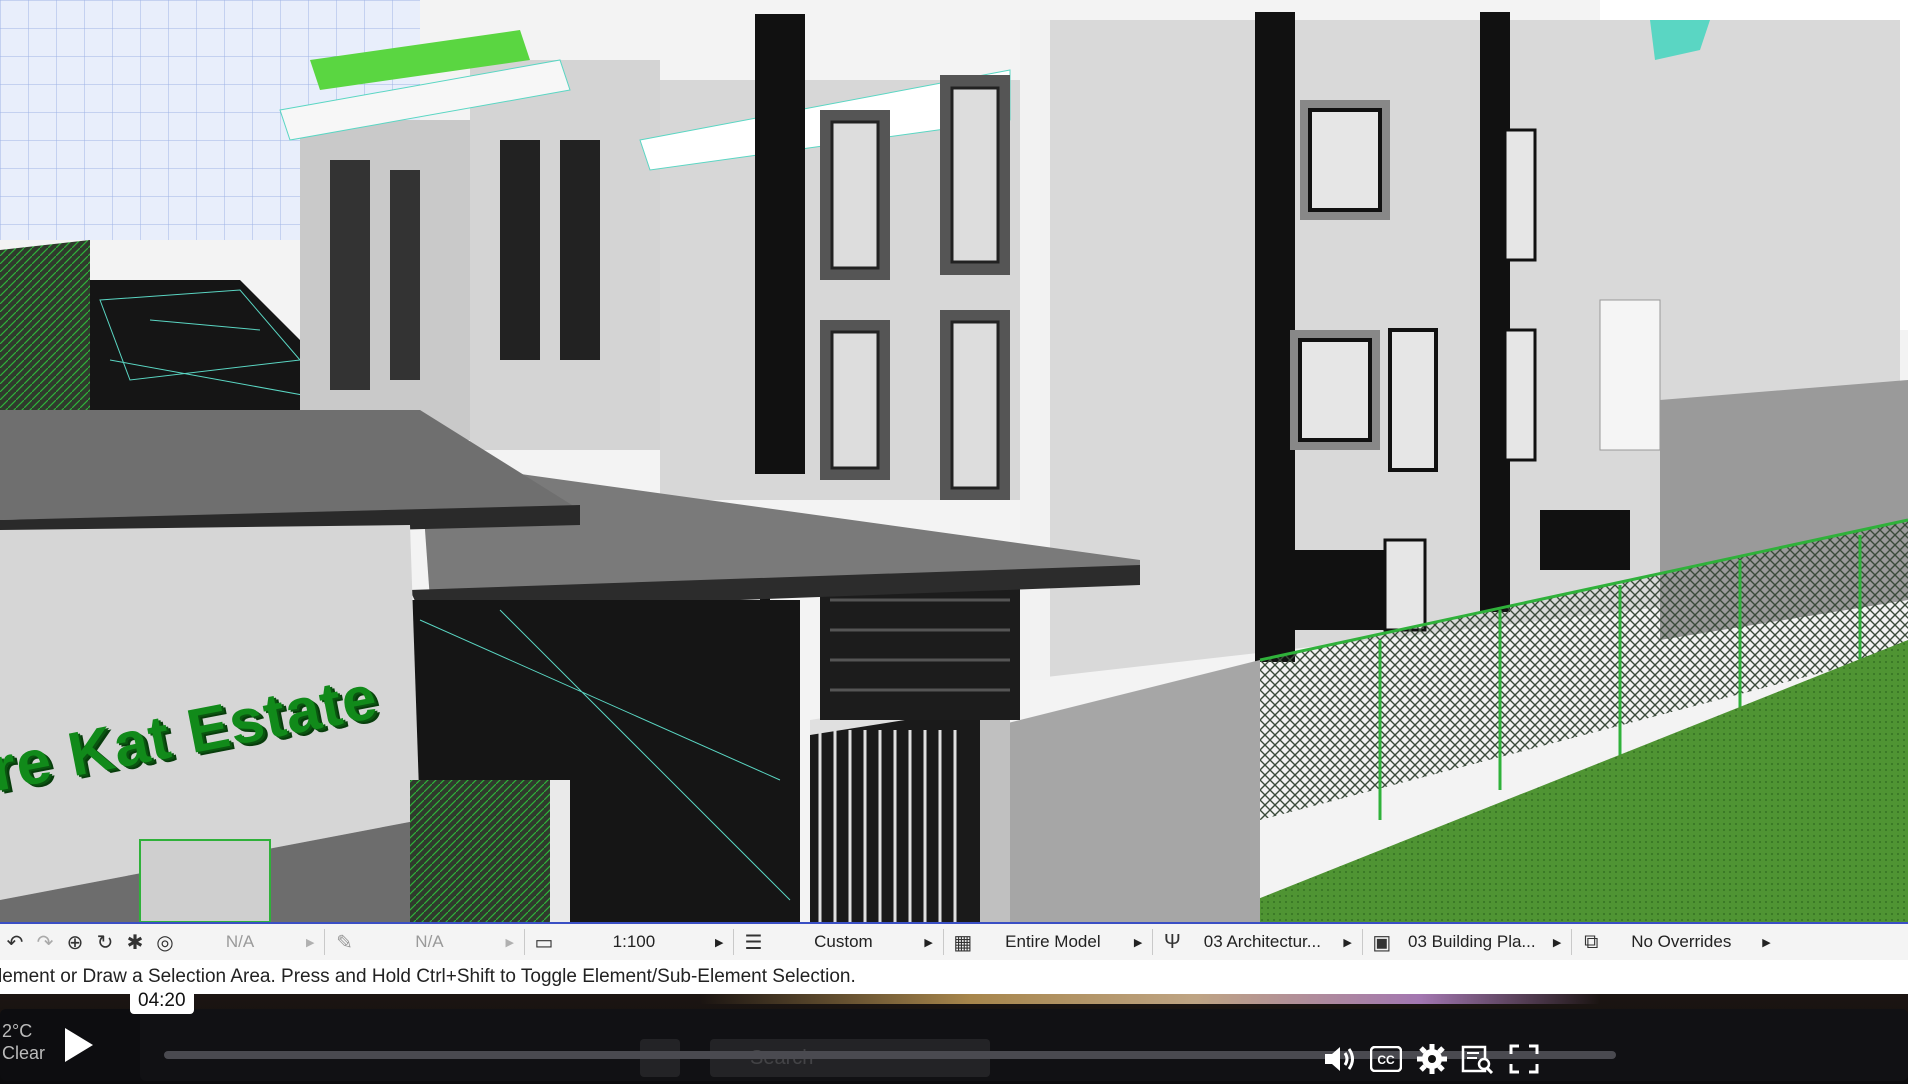 The width and height of the screenshot is (1908, 1084). Describe the element at coordinates (240, 941) in the screenshot. I see `layer-combination-value: N/A` at that location.